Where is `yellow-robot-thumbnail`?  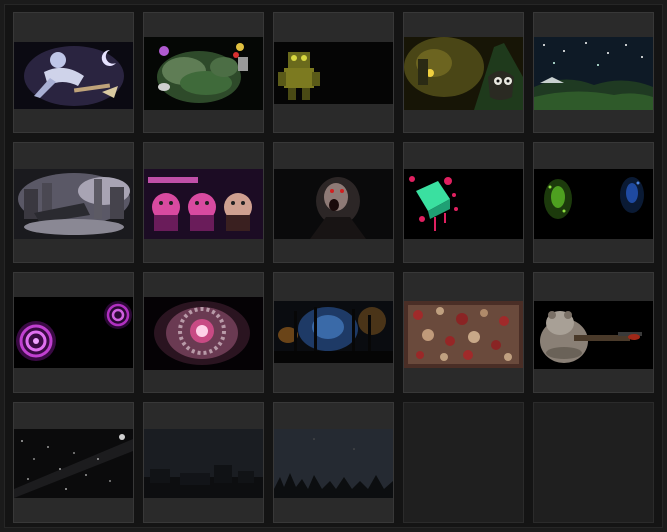 yellow-robot-thumbnail is located at coordinates (333, 73).